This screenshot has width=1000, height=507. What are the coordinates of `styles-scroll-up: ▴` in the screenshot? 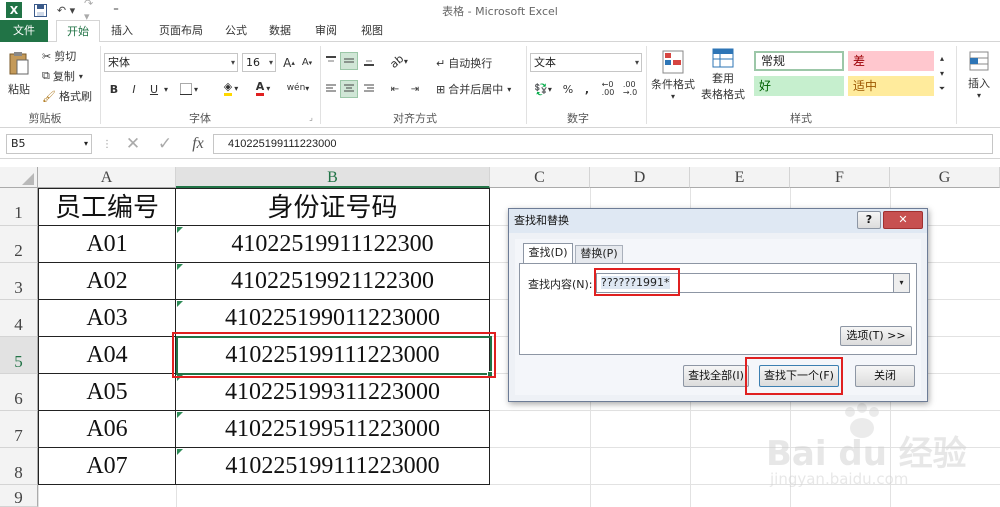 It's located at (942, 58).